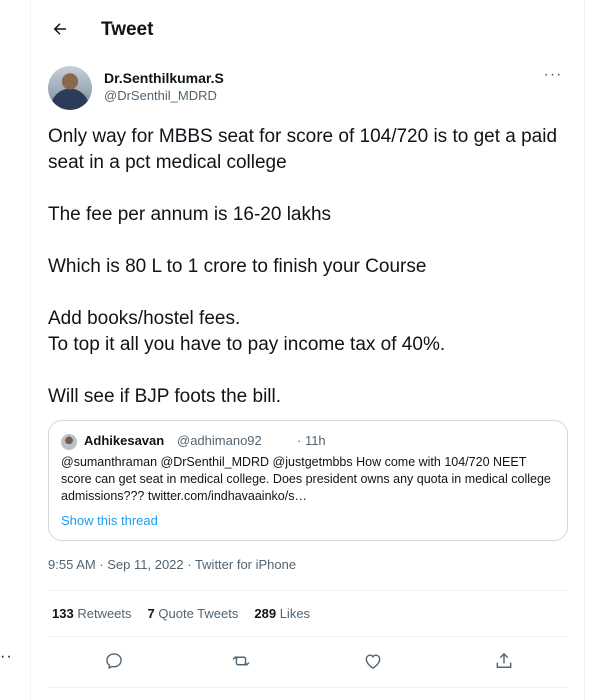  What do you see at coordinates (6, 657) in the screenshot?
I see `more-dots: ··` at bounding box center [6, 657].